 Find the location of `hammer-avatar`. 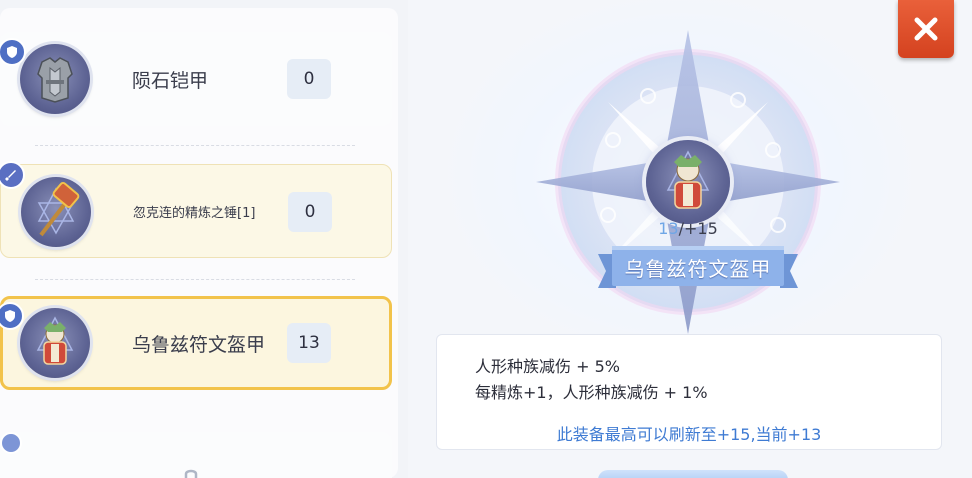

hammer-avatar is located at coordinates (56, 212).